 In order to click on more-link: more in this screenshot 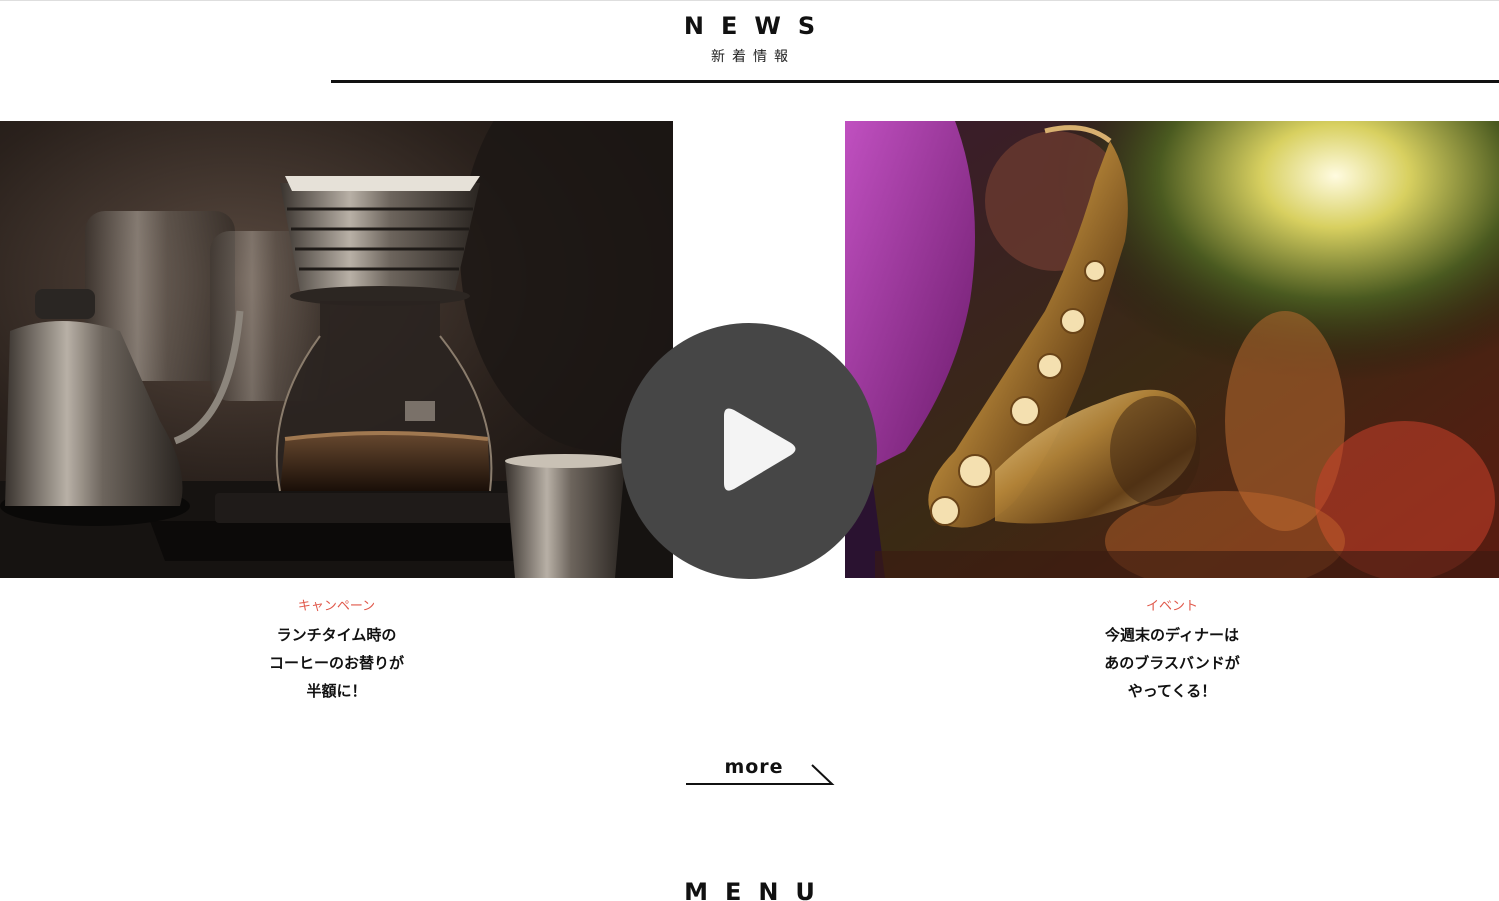, I will do `click(761, 771)`.